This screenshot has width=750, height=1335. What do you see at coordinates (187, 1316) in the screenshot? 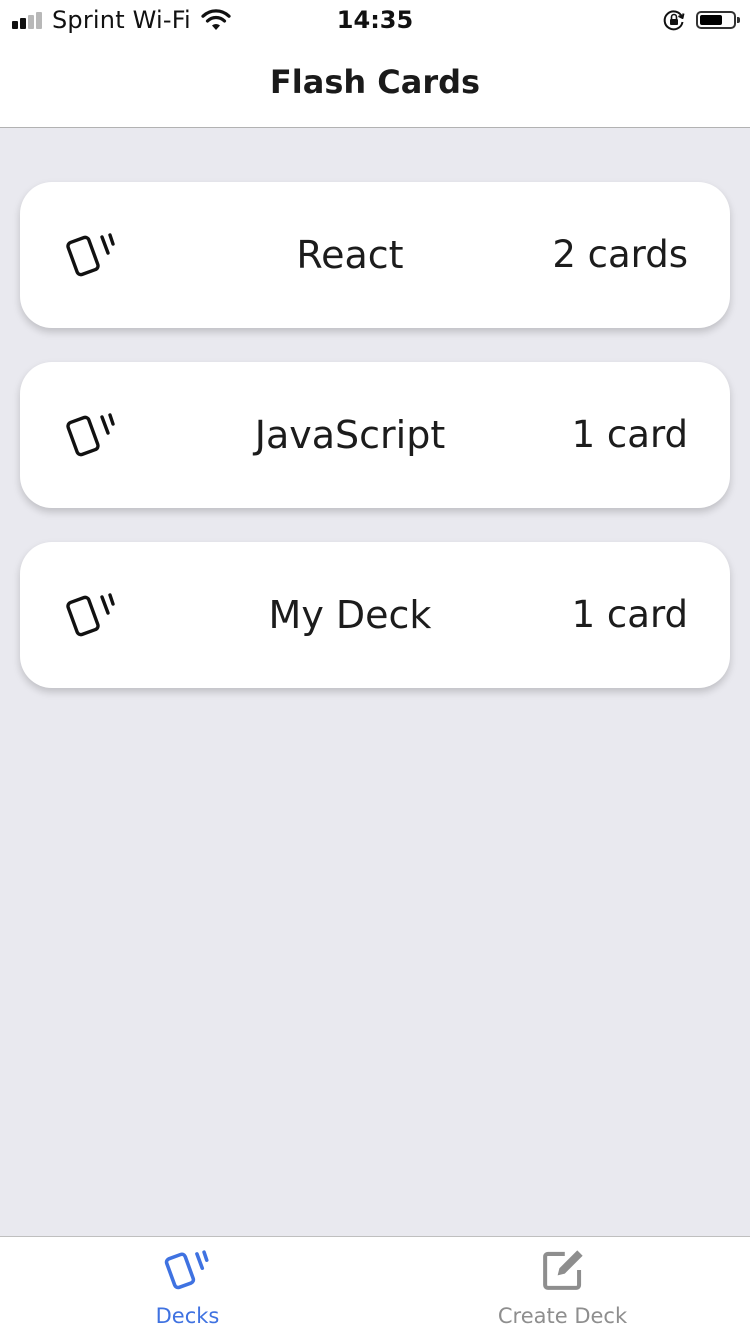
I see `tab-label: Decks` at bounding box center [187, 1316].